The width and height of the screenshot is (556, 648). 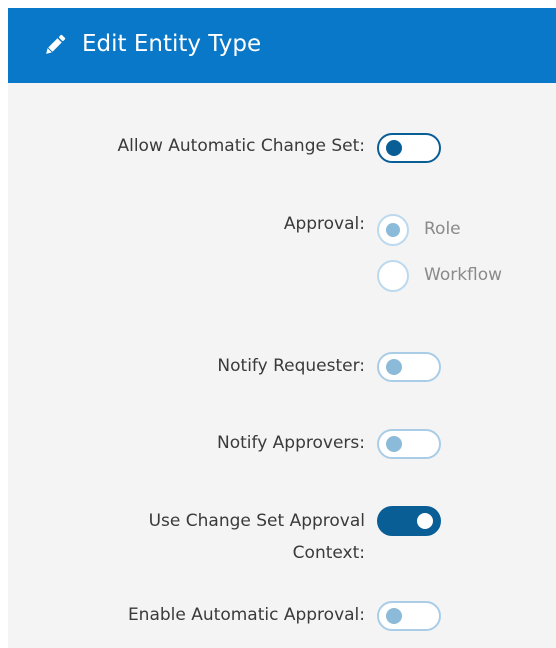 I want to click on approval-option-role-label: Role, so click(x=442, y=229).